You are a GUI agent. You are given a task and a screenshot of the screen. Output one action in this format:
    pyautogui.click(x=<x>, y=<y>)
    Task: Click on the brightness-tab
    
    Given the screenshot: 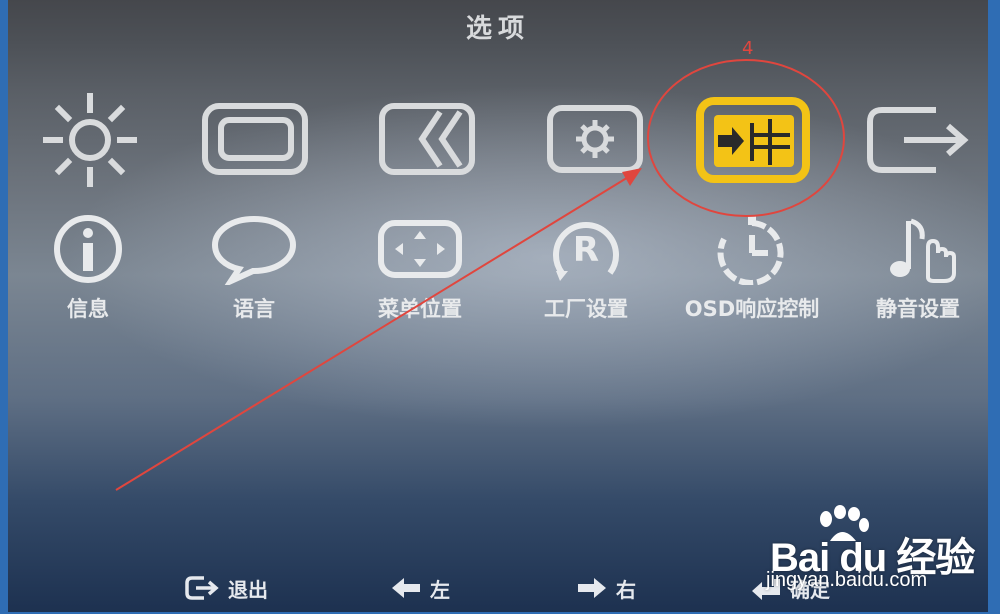 What is the action you would take?
    pyautogui.click(x=90, y=140)
    